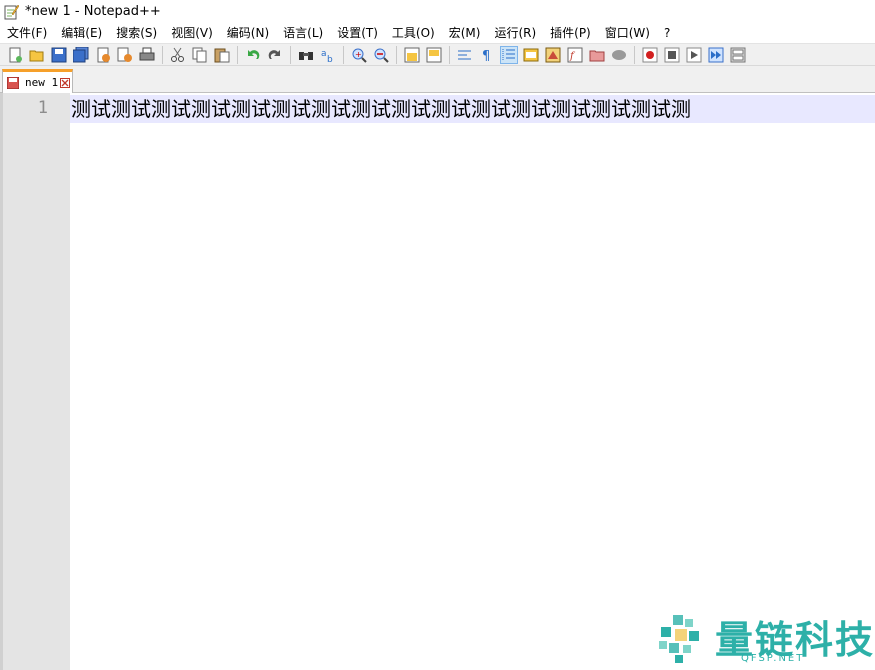 The width and height of the screenshot is (875, 670). Describe the element at coordinates (437, 79) in the screenshot. I see `tab-bar: new 1` at that location.